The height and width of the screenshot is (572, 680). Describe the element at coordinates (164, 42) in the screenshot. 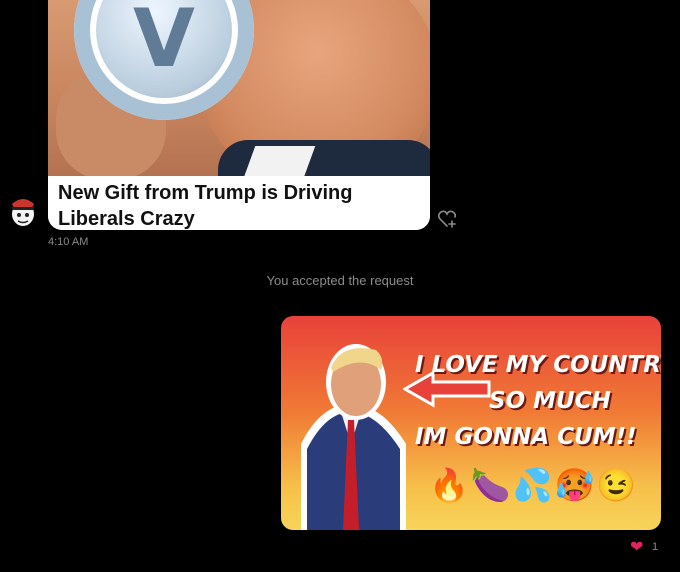

I see `coin-letter: V` at that location.